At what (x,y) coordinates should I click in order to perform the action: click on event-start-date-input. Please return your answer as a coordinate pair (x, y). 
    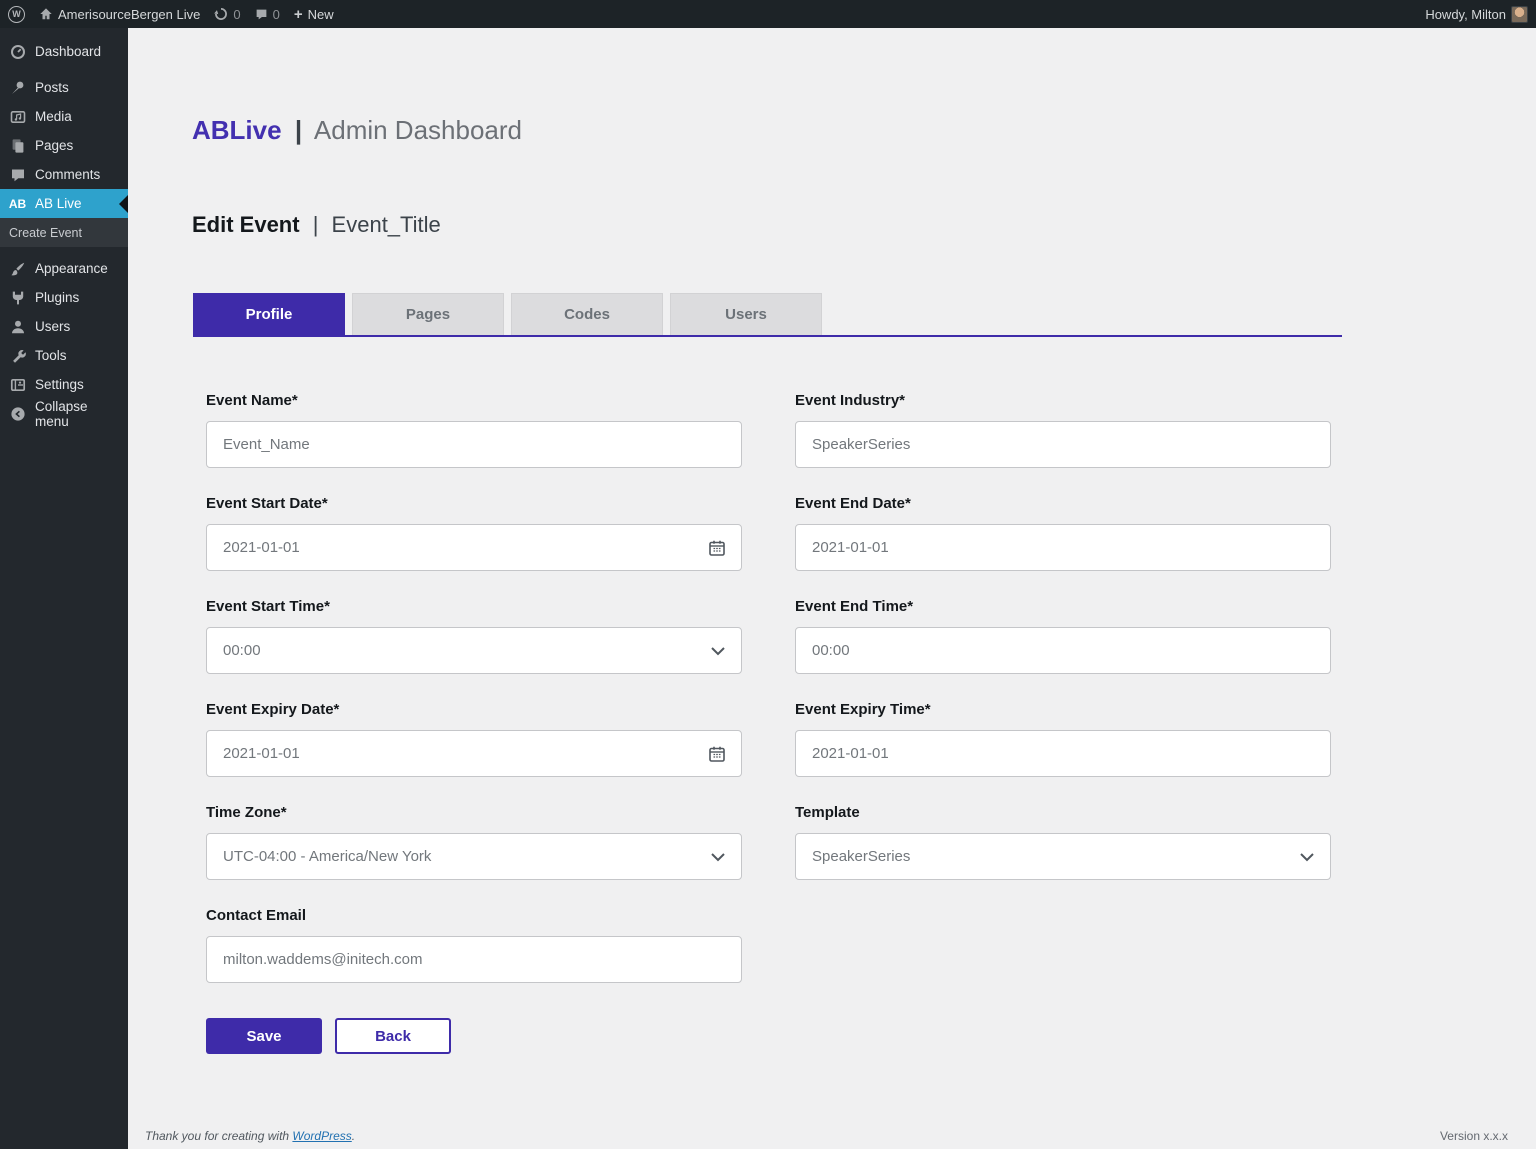
    Looking at the image, I should click on (474, 547).